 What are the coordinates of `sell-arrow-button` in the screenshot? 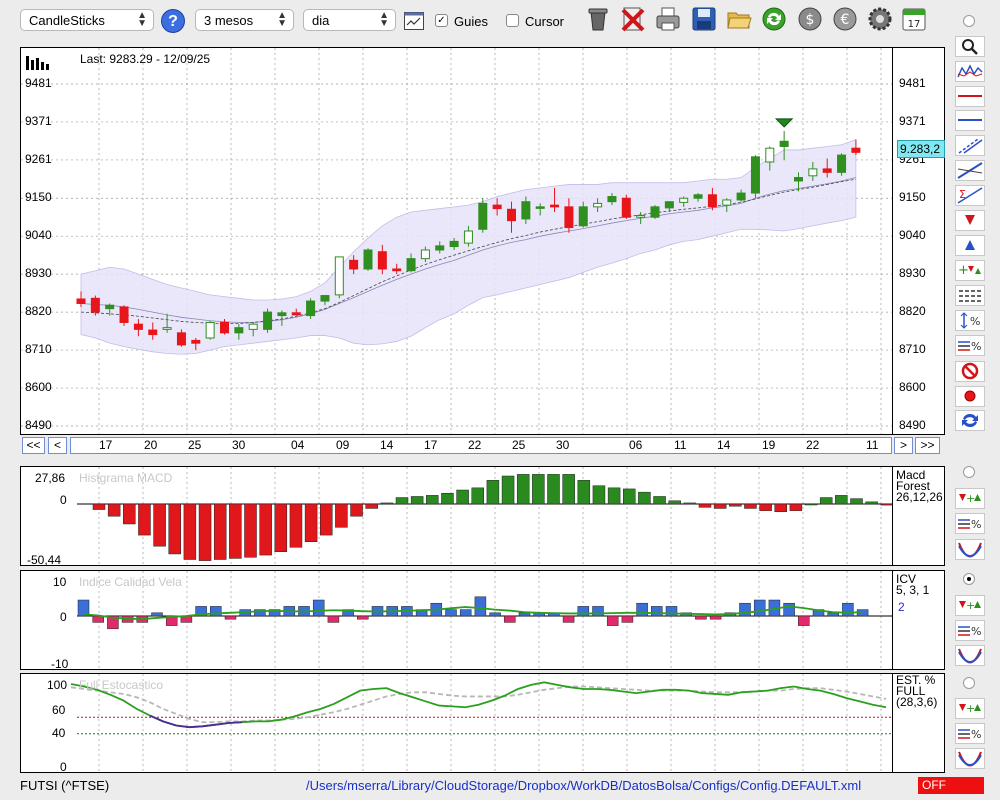 It's located at (970, 220).